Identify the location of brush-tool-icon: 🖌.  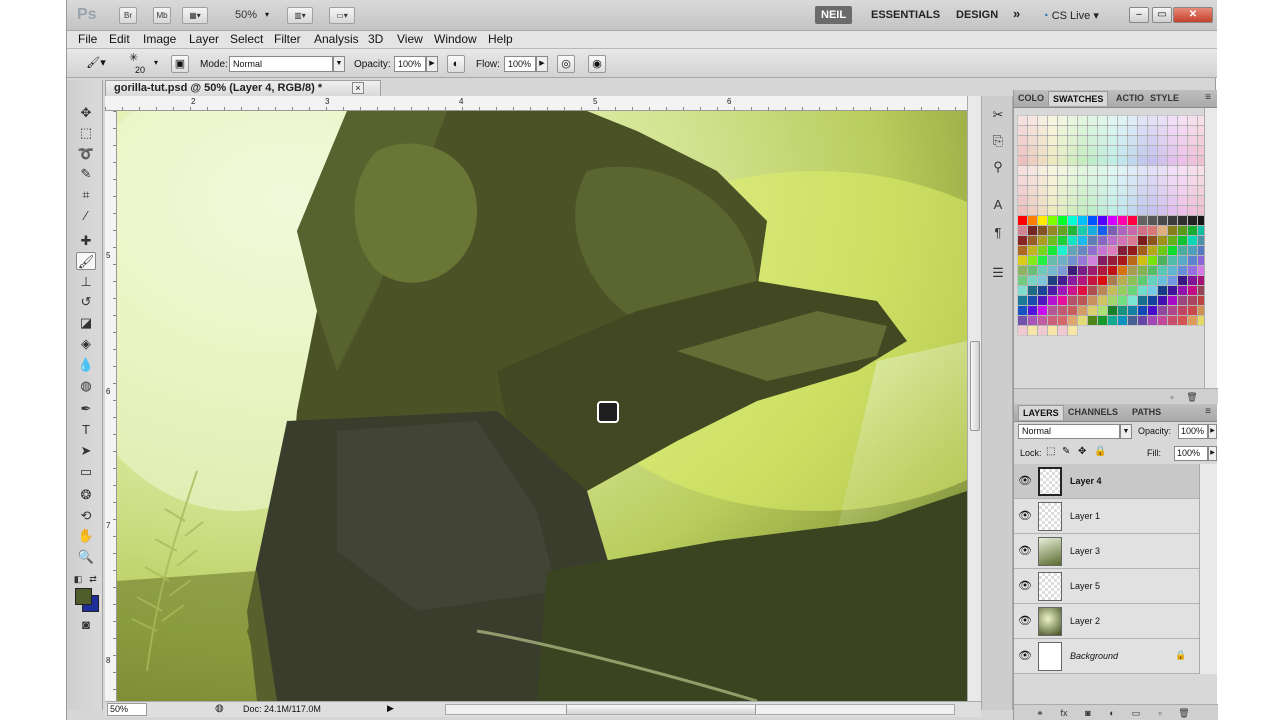
(86, 261).